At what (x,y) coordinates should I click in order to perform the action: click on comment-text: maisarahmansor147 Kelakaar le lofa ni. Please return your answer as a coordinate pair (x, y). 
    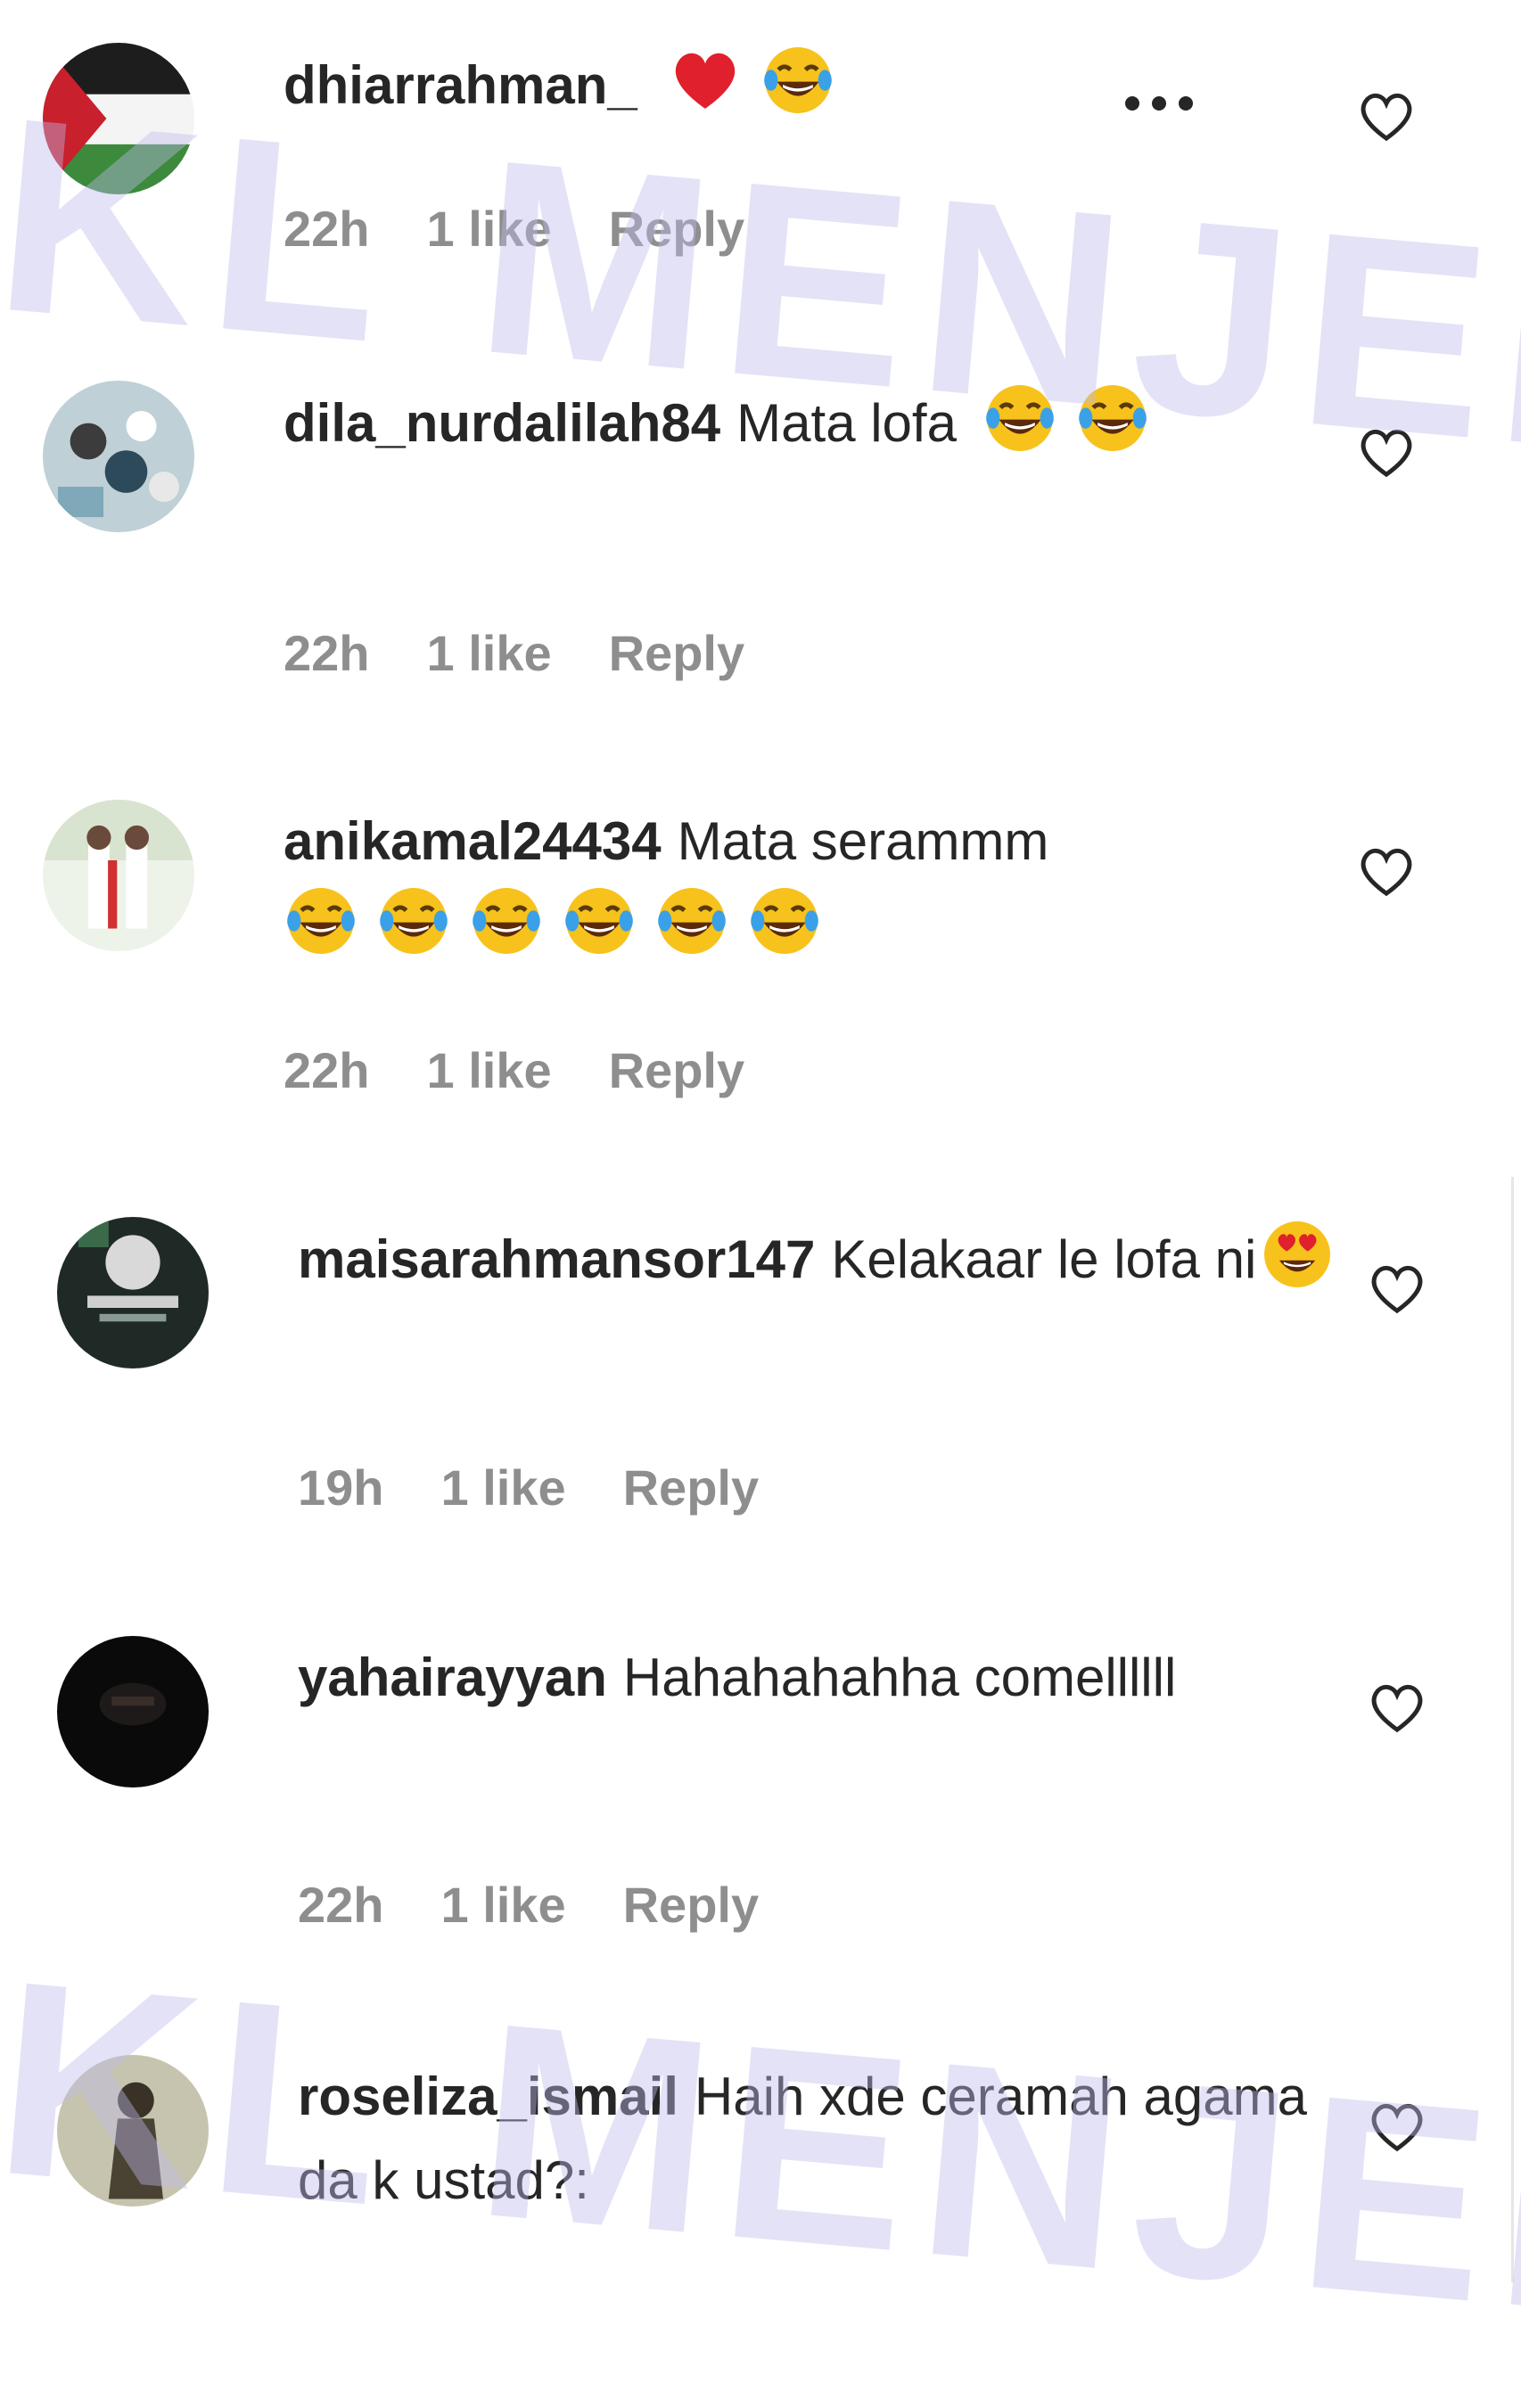
    Looking at the image, I should click on (828, 1260).